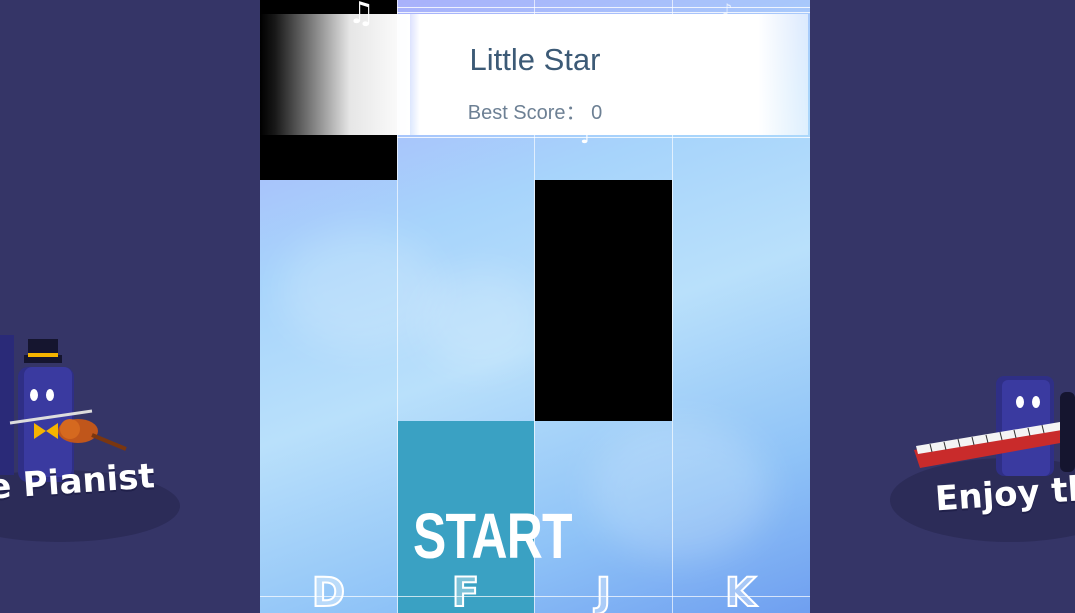  Describe the element at coordinates (465, 591) in the screenshot. I see `key-label-f: F` at that location.